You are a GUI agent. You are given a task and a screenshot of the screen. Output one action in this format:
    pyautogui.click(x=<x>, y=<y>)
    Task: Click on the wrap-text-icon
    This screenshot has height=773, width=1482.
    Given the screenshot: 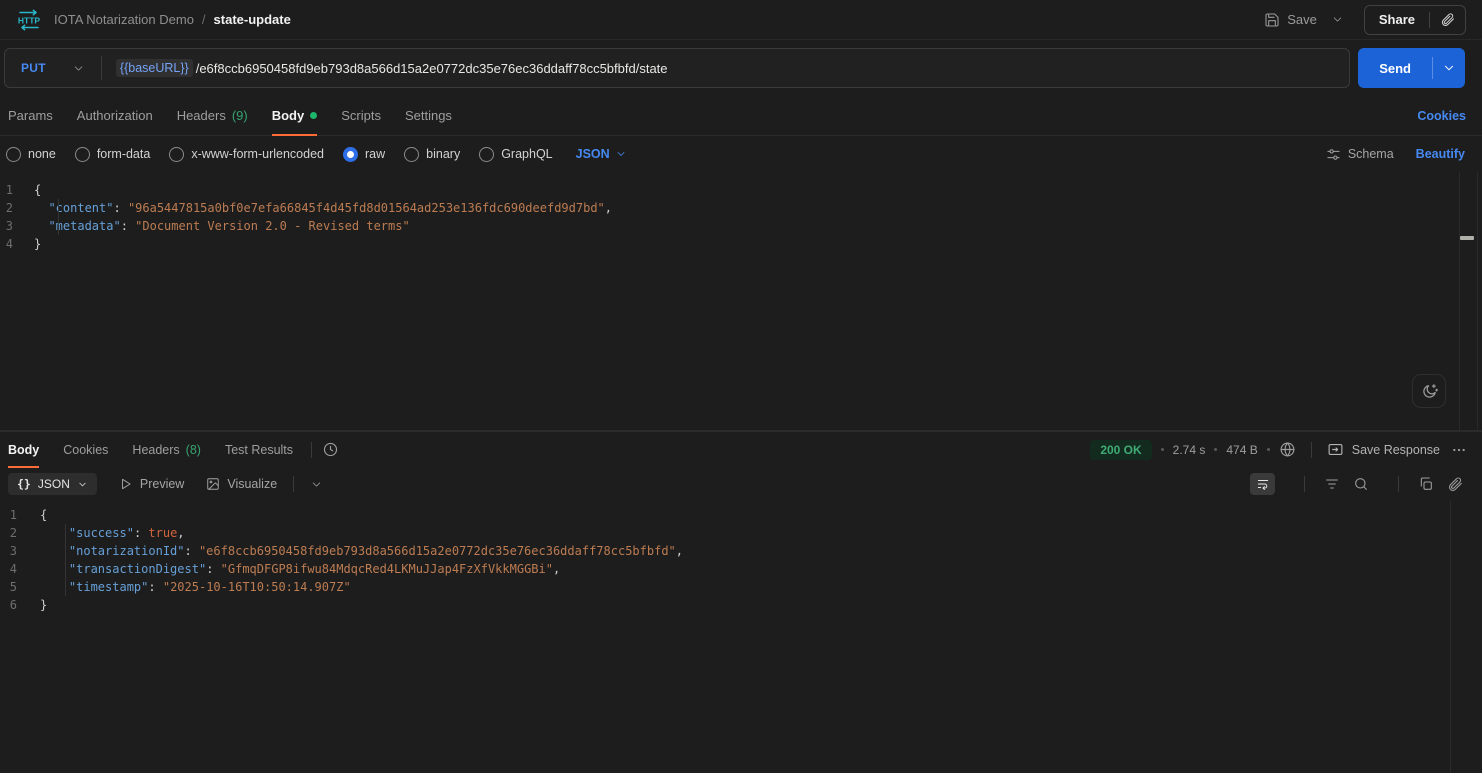 What is the action you would take?
    pyautogui.click(x=1262, y=485)
    